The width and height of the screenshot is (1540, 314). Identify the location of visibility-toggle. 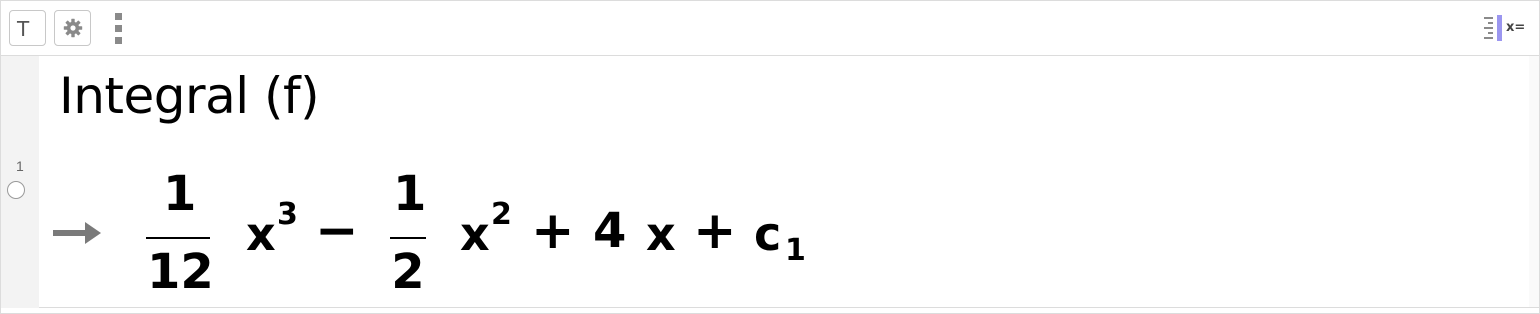
(16, 190).